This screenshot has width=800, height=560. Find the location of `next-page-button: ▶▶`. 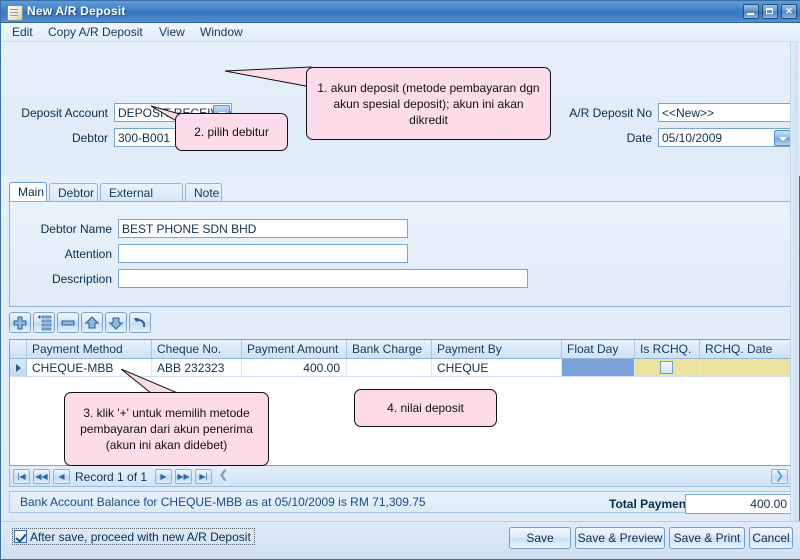

next-page-button: ▶▶ is located at coordinates (183, 476).